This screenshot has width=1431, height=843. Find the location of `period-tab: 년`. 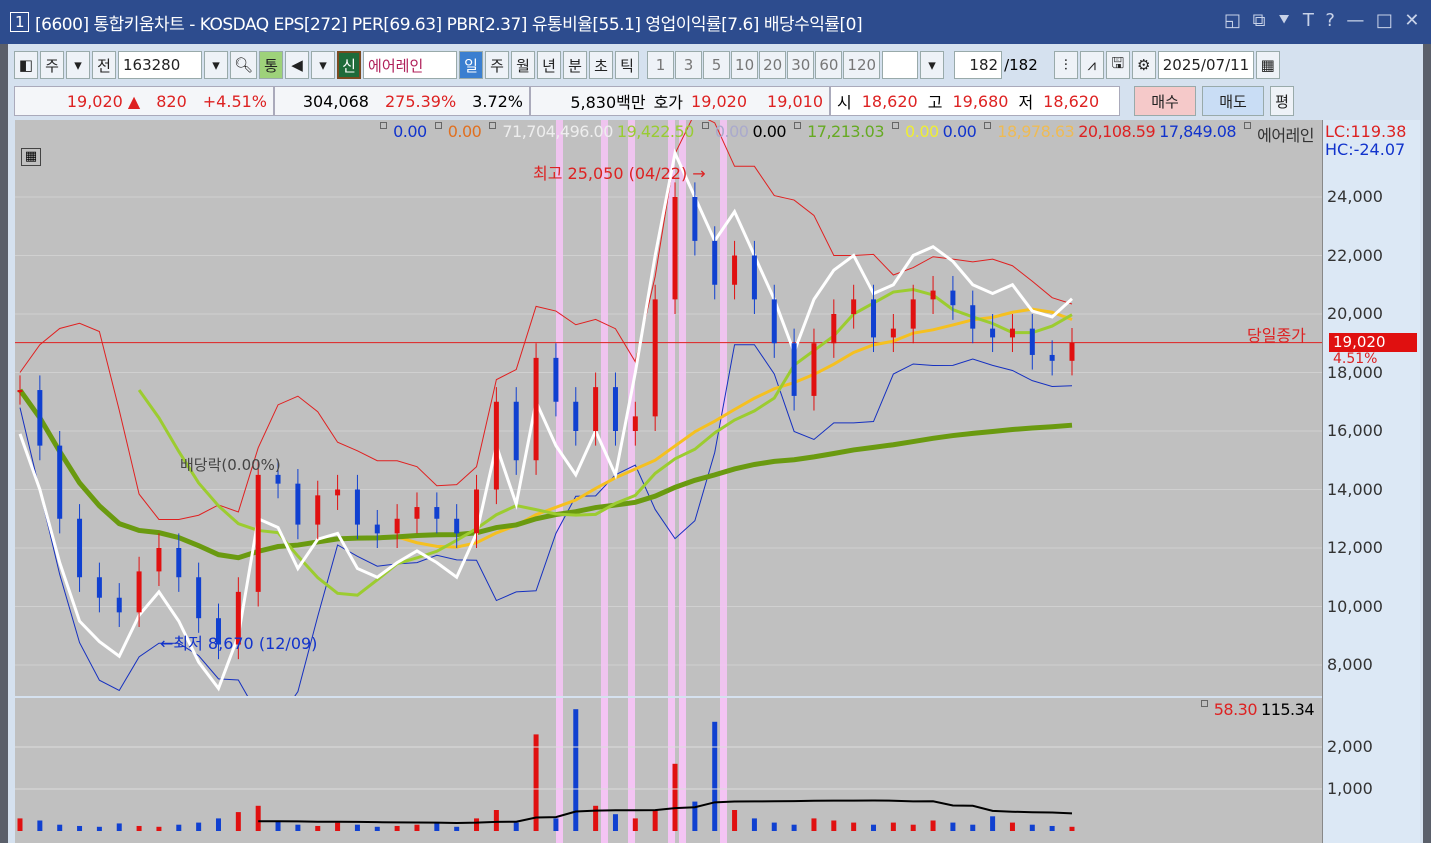

period-tab: 년 is located at coordinates (549, 65).